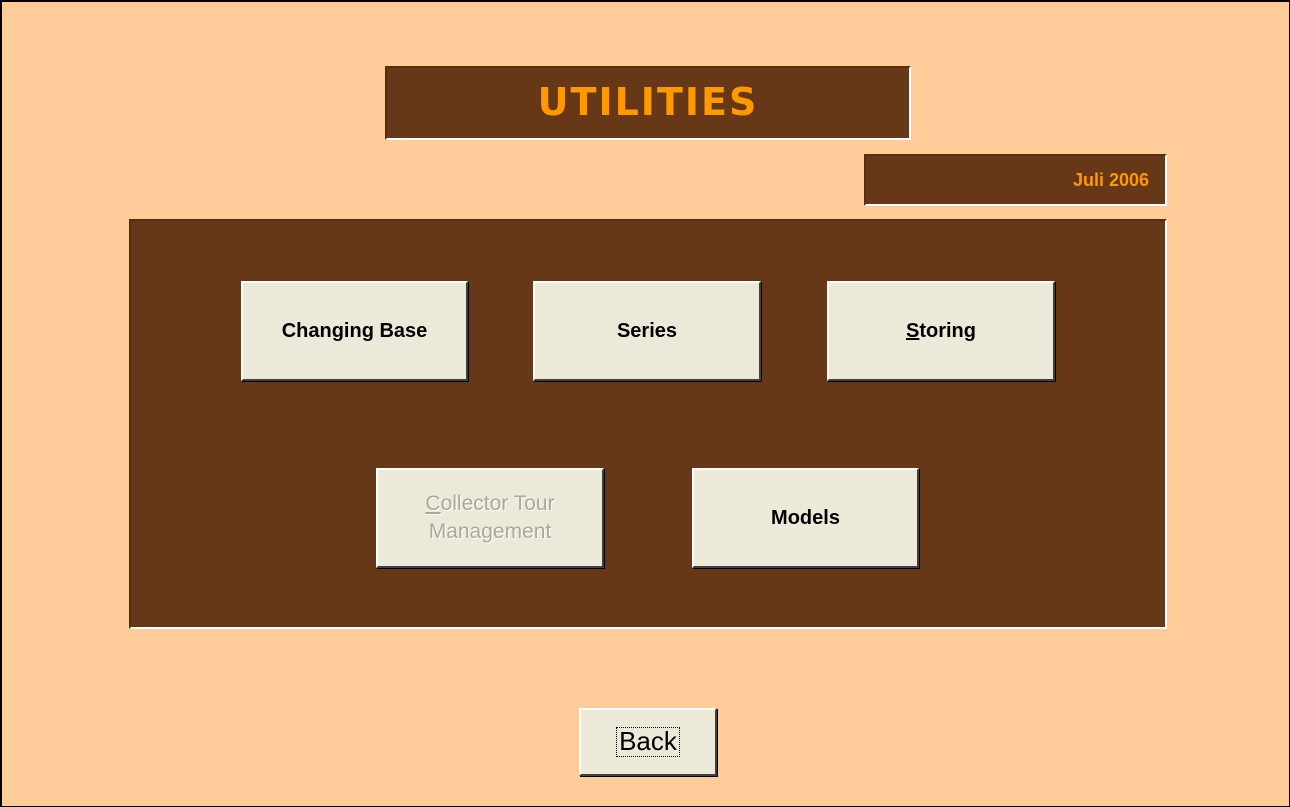  What do you see at coordinates (913, 330) in the screenshot?
I see `storing-mnemonic: S` at bounding box center [913, 330].